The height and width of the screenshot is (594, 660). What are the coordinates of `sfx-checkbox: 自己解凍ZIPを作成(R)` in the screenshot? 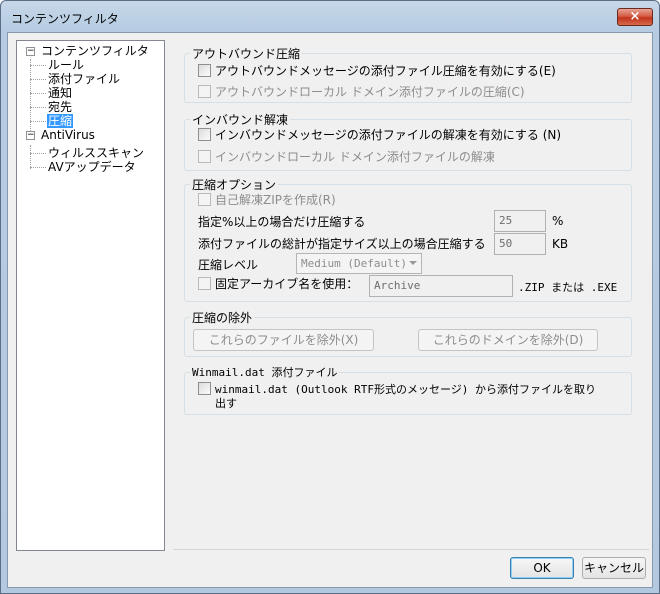 It's located at (267, 201).